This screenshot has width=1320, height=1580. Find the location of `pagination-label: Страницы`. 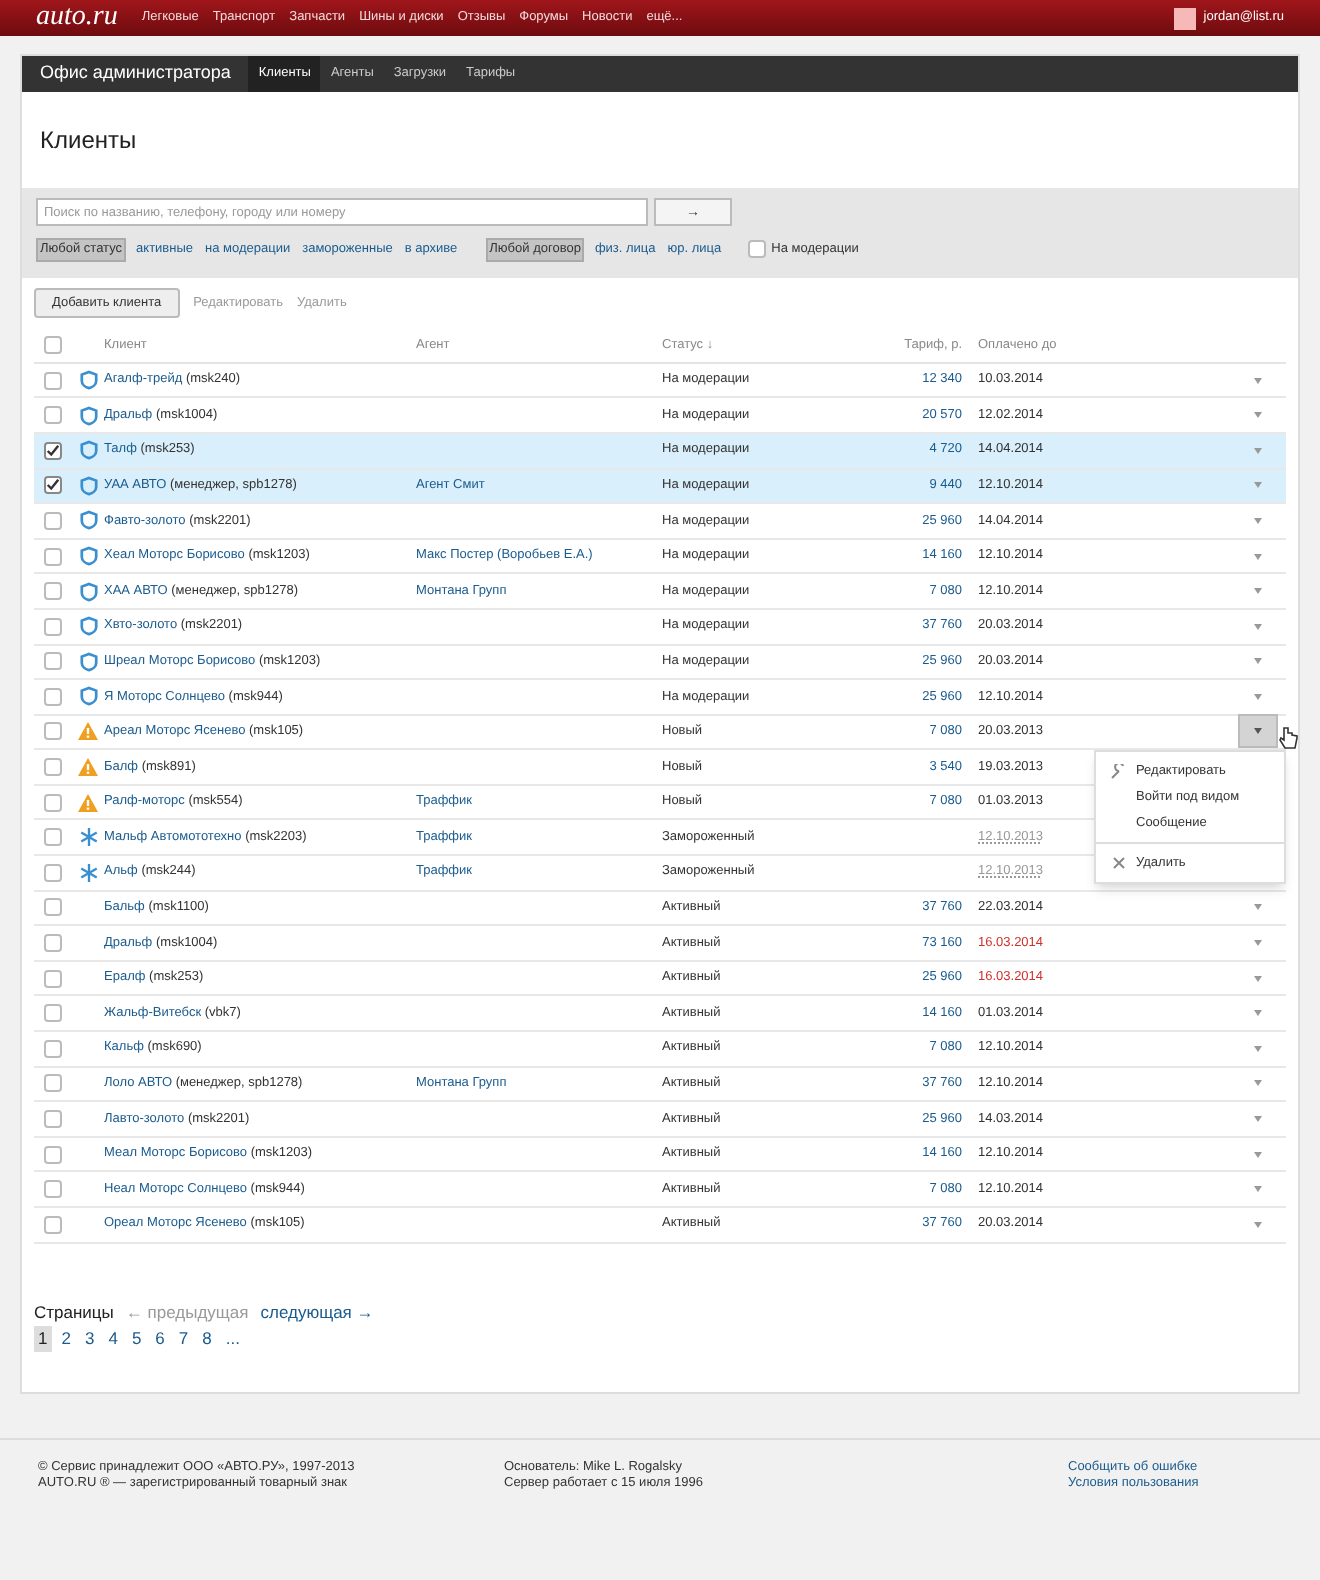

pagination-label: Страницы is located at coordinates (74, 1312).